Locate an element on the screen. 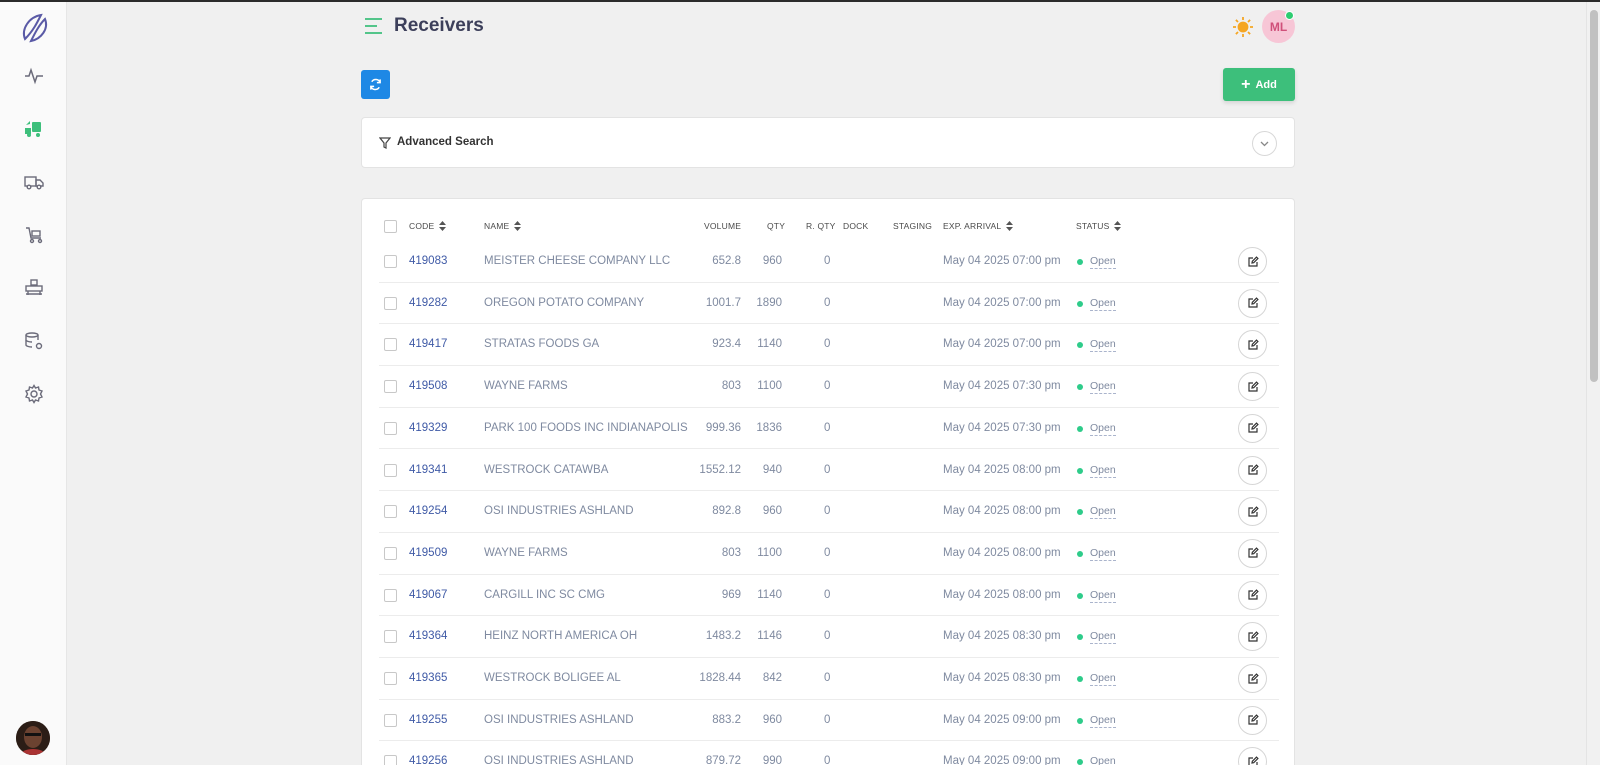 The height and width of the screenshot is (765, 1600). add-button: + Add is located at coordinates (1259, 84).